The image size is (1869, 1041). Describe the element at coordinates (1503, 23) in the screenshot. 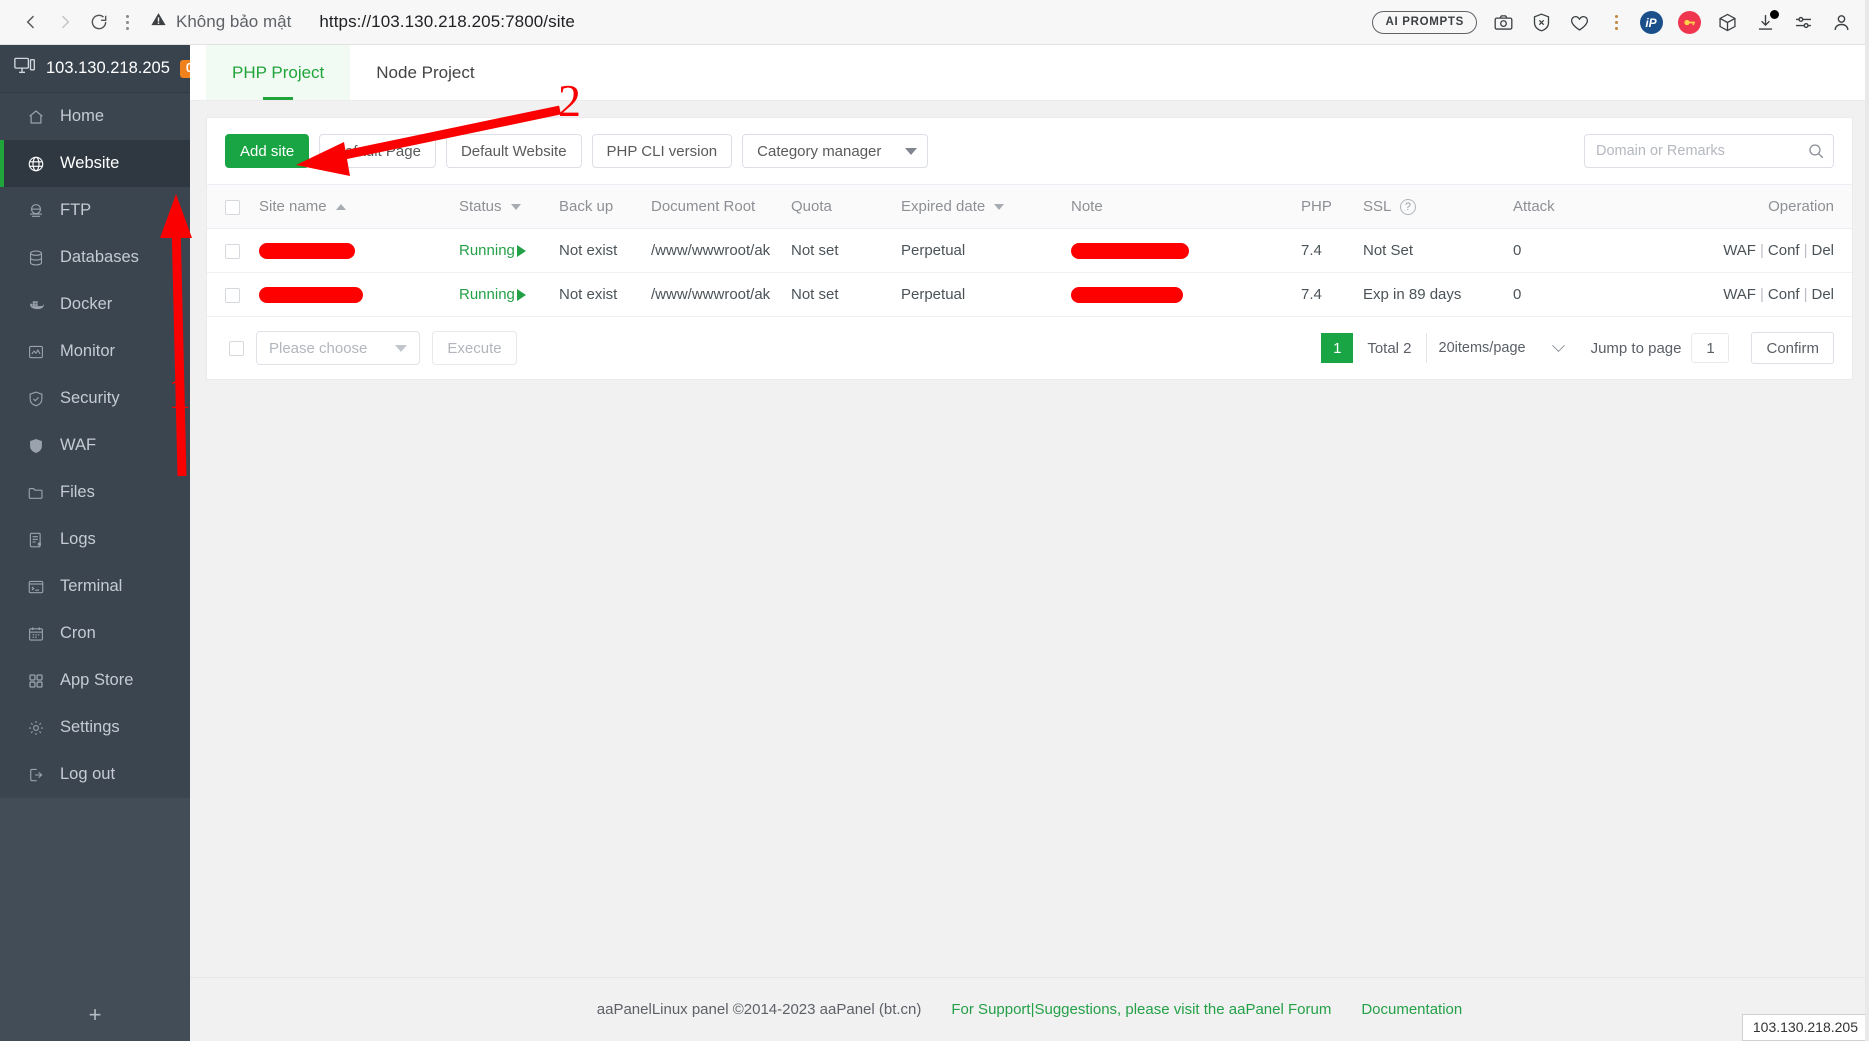

I see `camera-icon` at that location.